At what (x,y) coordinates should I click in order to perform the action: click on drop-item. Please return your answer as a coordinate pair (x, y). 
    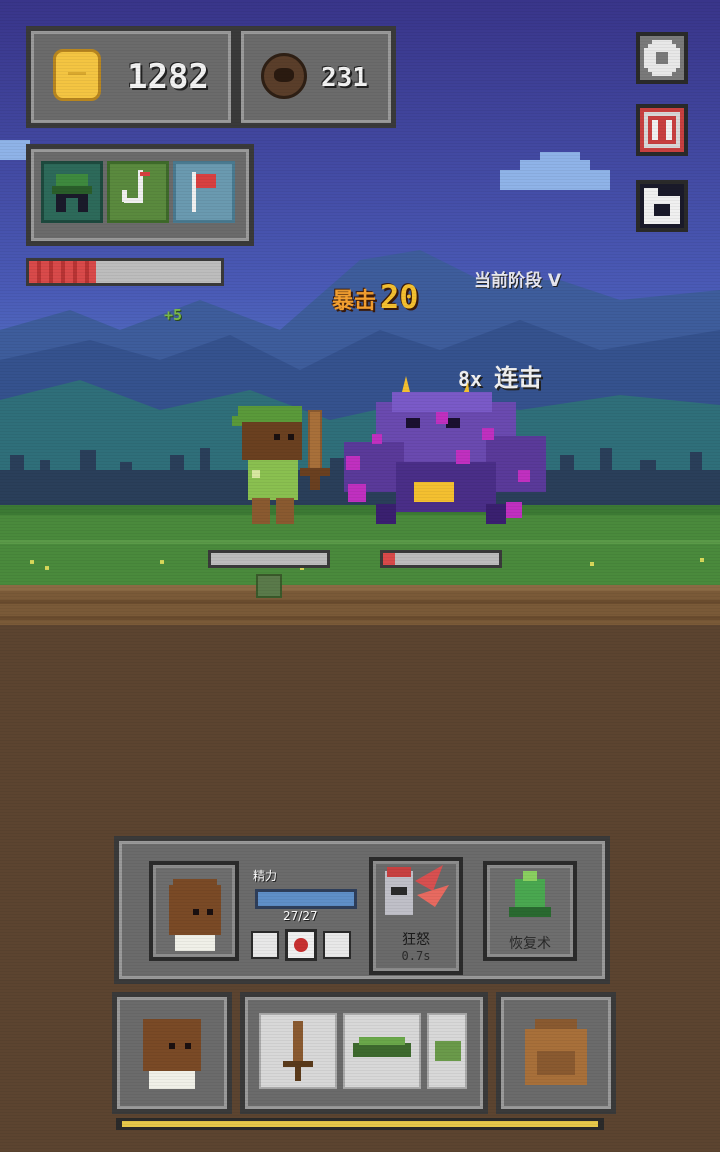
    Looking at the image, I should click on (269, 586).